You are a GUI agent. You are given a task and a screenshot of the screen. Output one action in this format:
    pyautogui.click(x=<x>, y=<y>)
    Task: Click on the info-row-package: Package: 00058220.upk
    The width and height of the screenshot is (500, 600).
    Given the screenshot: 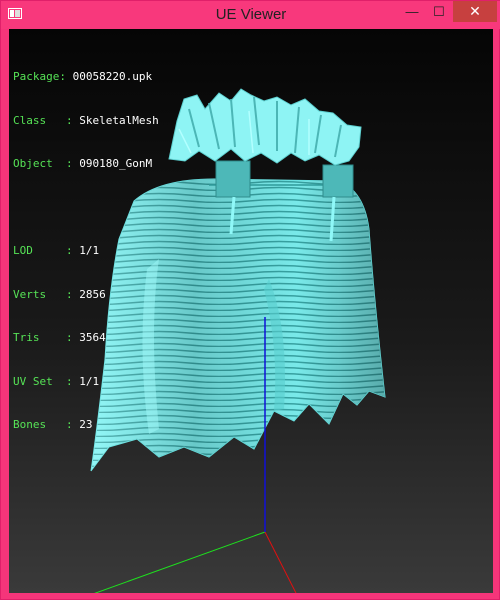 What is the action you would take?
    pyautogui.click(x=83, y=76)
    